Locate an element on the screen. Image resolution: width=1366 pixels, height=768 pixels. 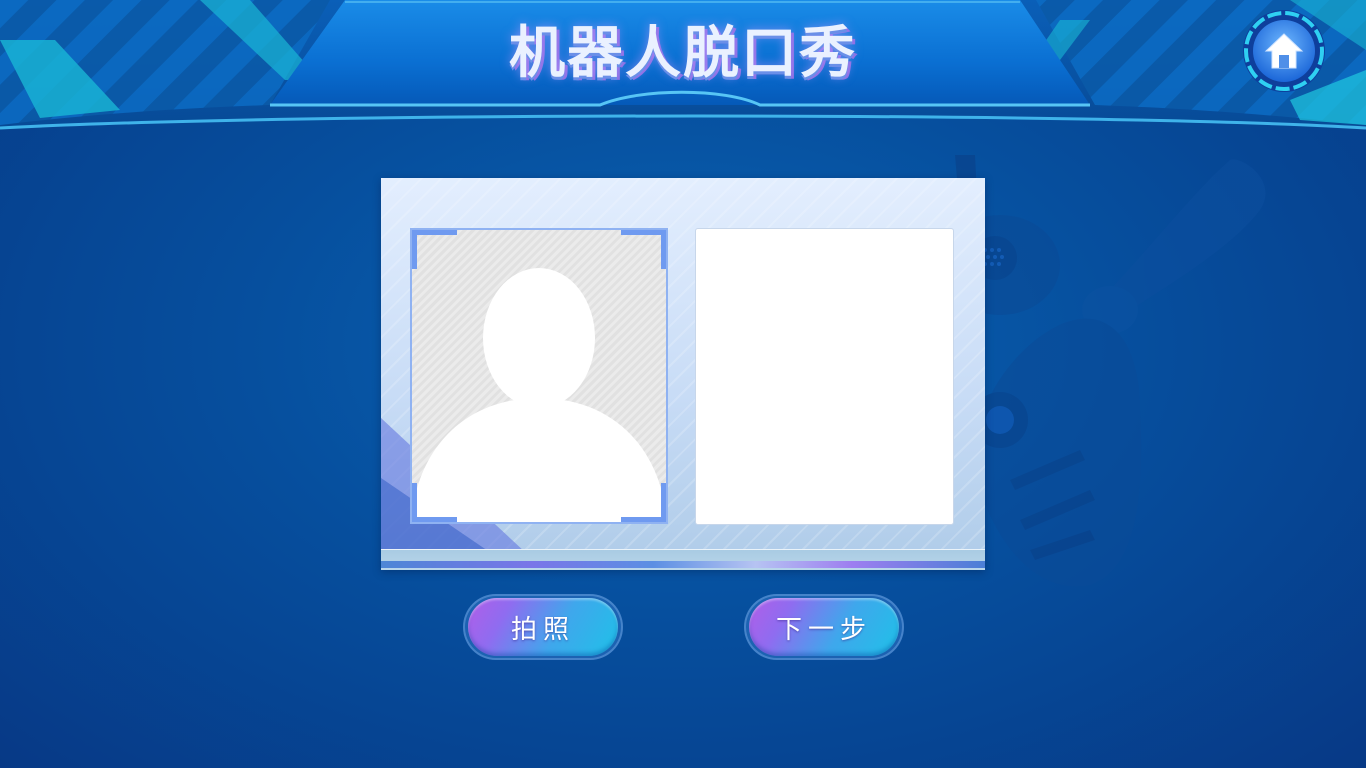
home-button is located at coordinates (1284, 51).